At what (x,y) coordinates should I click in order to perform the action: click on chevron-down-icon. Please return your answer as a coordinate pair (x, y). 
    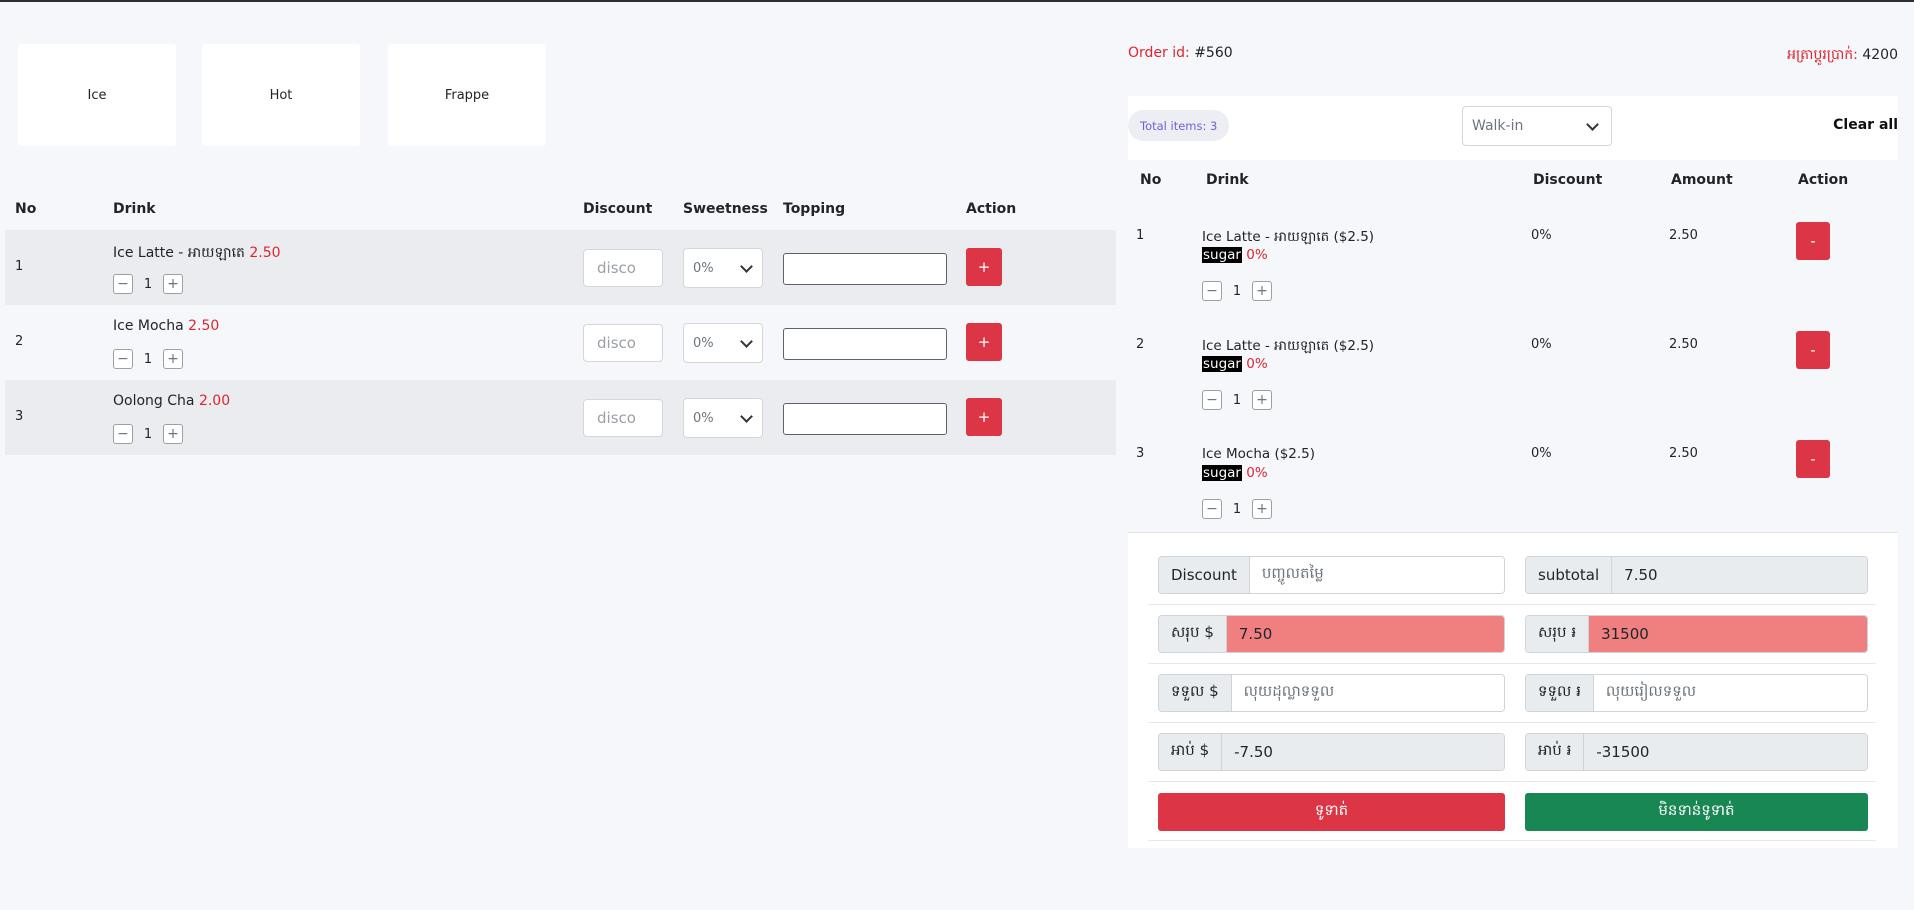
    Looking at the image, I should click on (746, 341).